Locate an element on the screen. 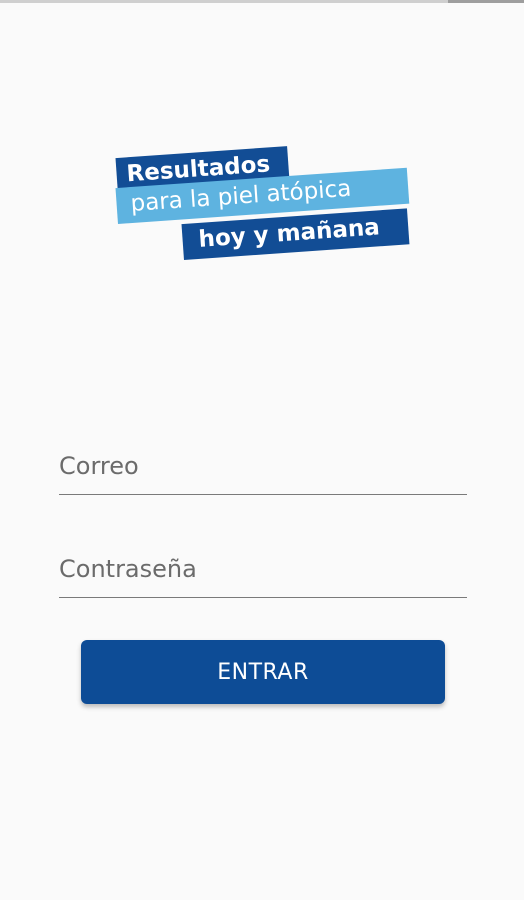  window-top-edge-accent is located at coordinates (486, 1).